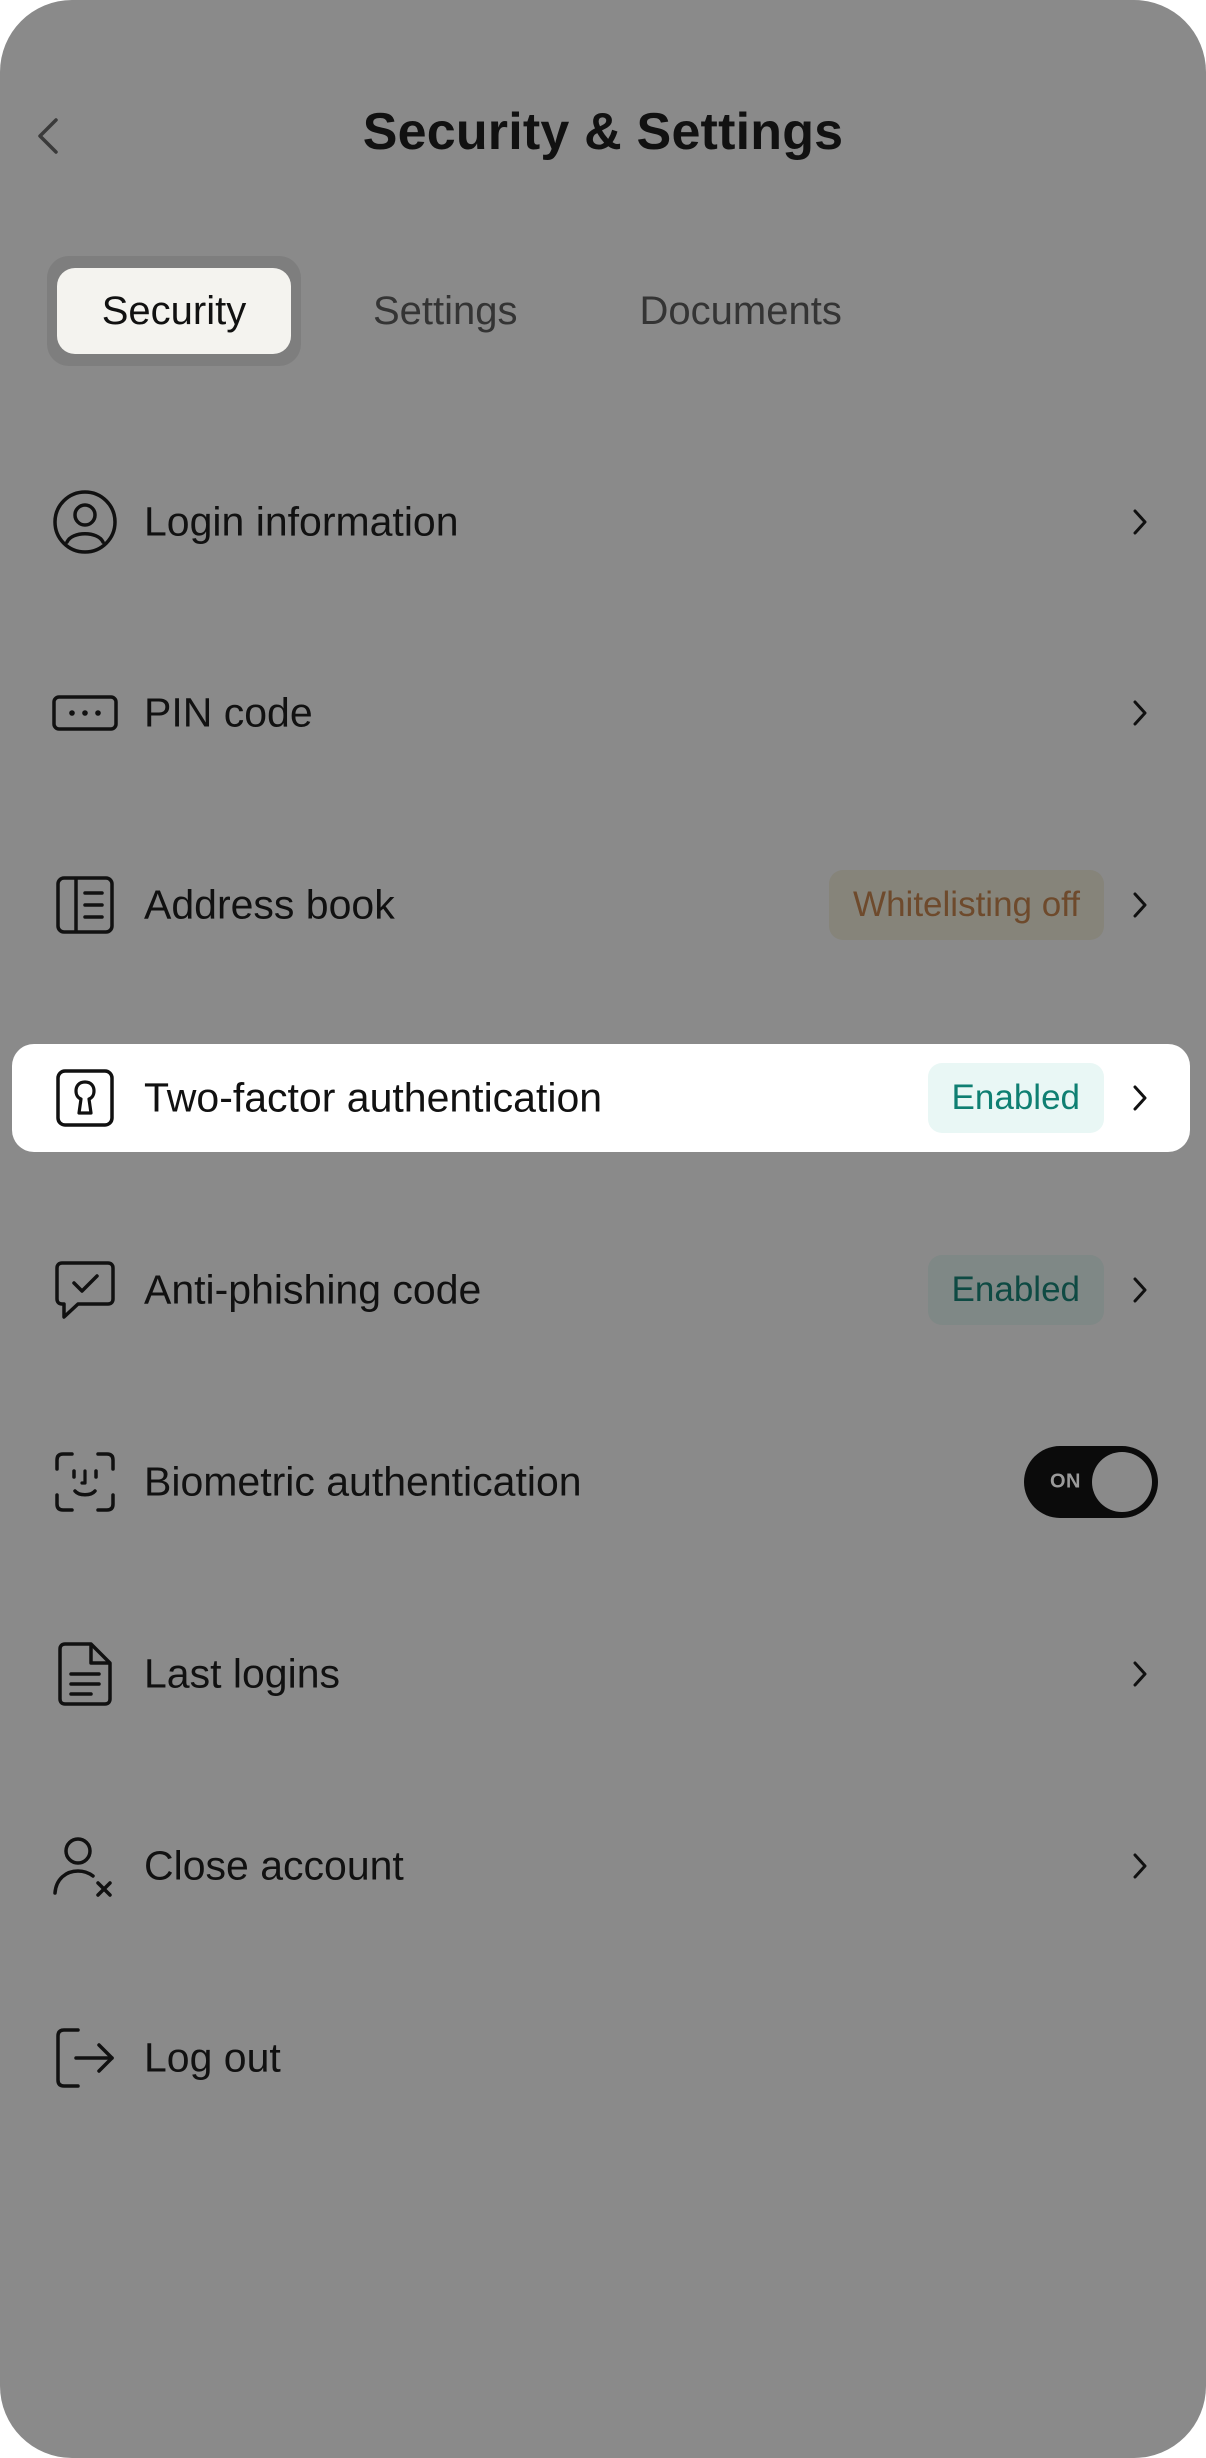 The height and width of the screenshot is (2458, 1206). I want to click on page-title: Security & Settings, so click(603, 132).